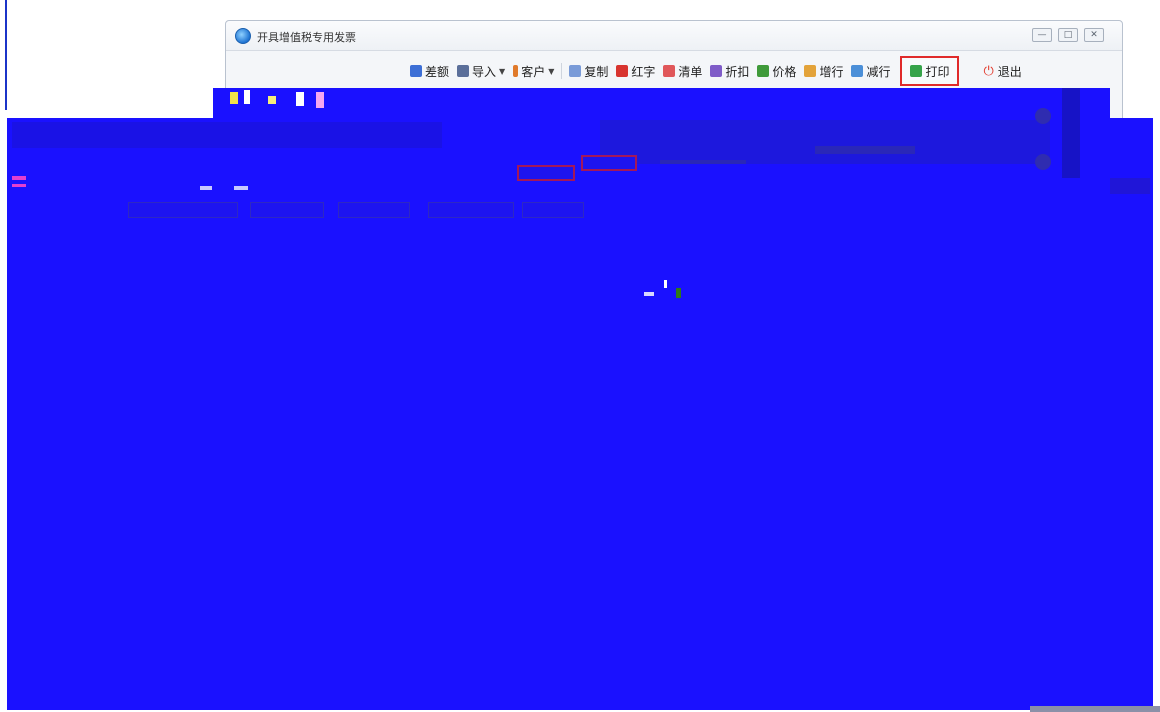 The width and height of the screenshot is (1160, 712). Describe the element at coordinates (516, 71) in the screenshot. I see `customer-icon` at that location.